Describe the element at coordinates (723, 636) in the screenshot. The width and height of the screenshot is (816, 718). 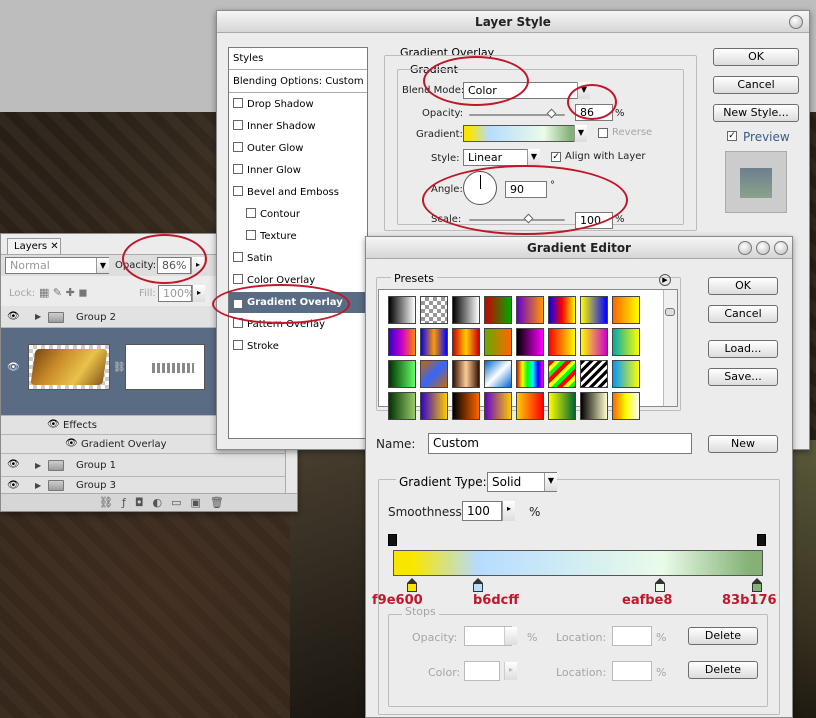
I see `delete-opacity-stop-button: Delete` at that location.